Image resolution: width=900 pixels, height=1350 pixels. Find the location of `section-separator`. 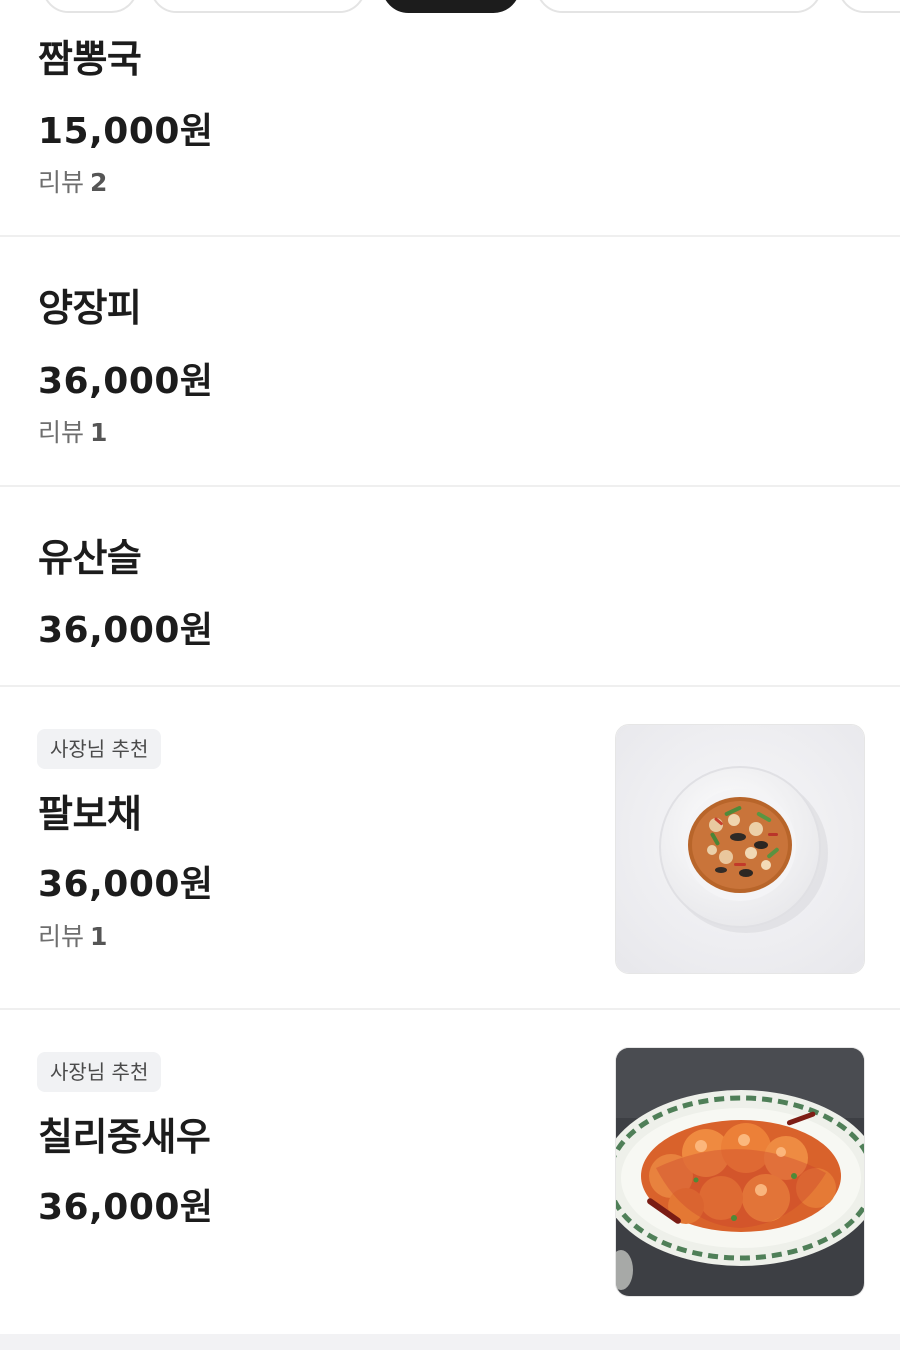

section-separator is located at coordinates (450, 1342).